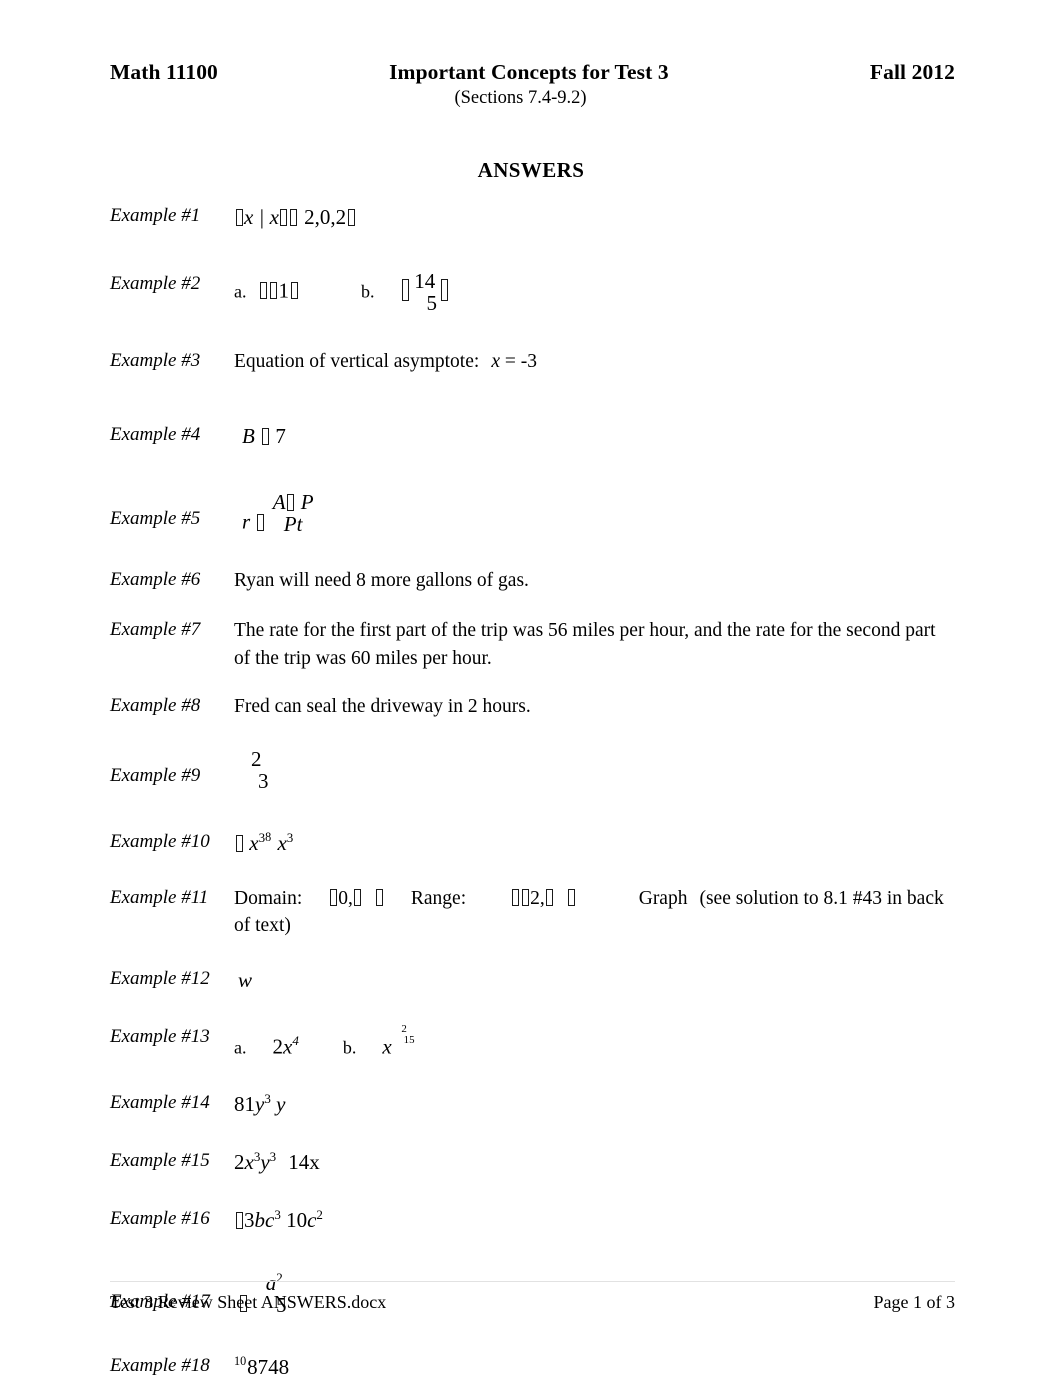 This screenshot has height=1377, width=1062. What do you see at coordinates (368, 291) in the screenshot?
I see `part-b-marker: b.` at bounding box center [368, 291].